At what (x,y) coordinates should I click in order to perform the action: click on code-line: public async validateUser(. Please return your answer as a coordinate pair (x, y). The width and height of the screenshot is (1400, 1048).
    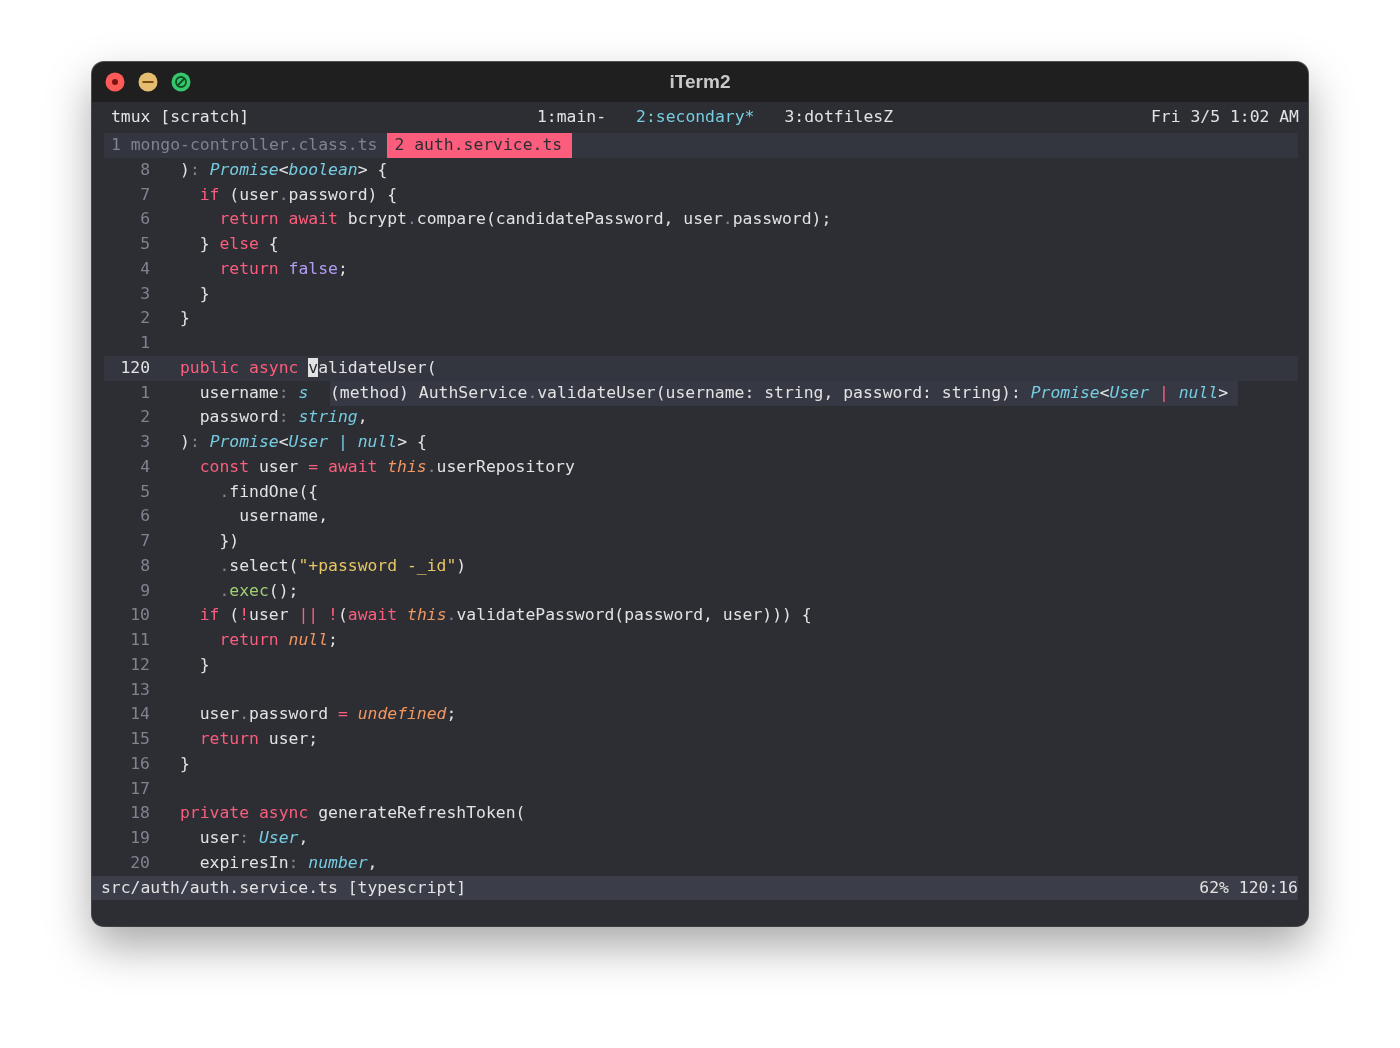
    Looking at the image, I should click on (308, 367).